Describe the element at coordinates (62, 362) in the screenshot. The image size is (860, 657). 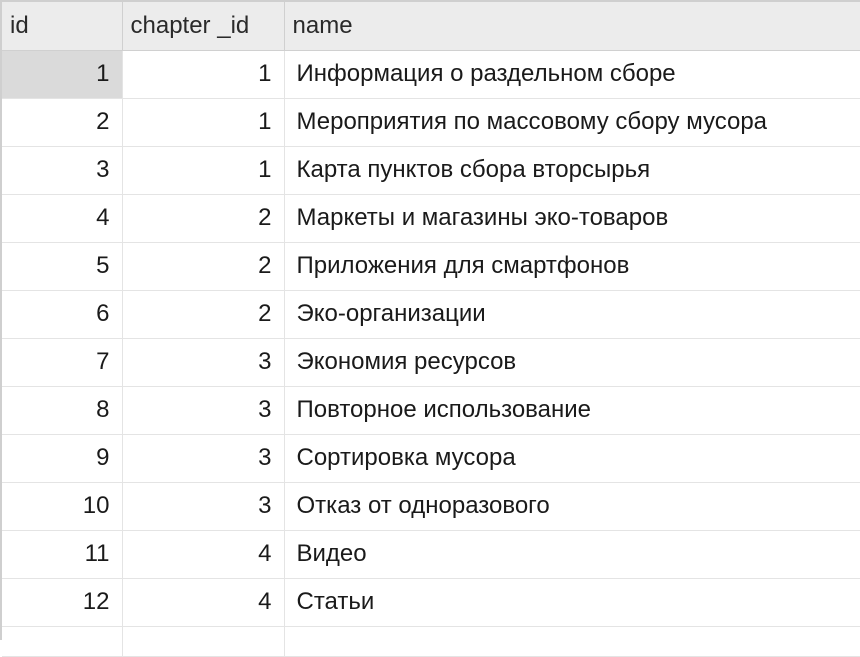
I see `cell-id: 7` at that location.